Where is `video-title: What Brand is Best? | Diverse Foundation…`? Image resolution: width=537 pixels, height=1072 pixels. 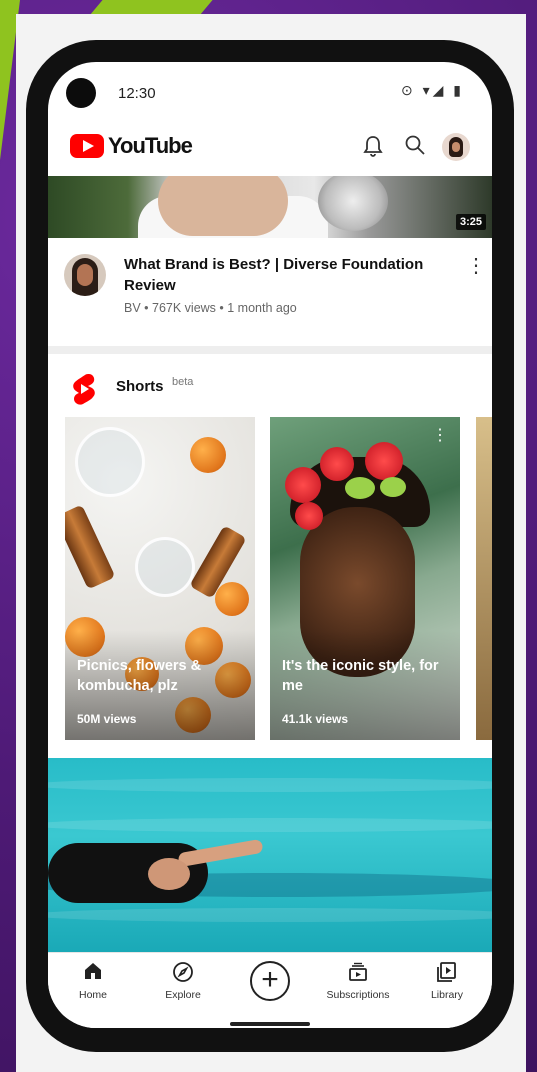
video-title: What Brand is Best? | Diverse Foundation… is located at coordinates (289, 275).